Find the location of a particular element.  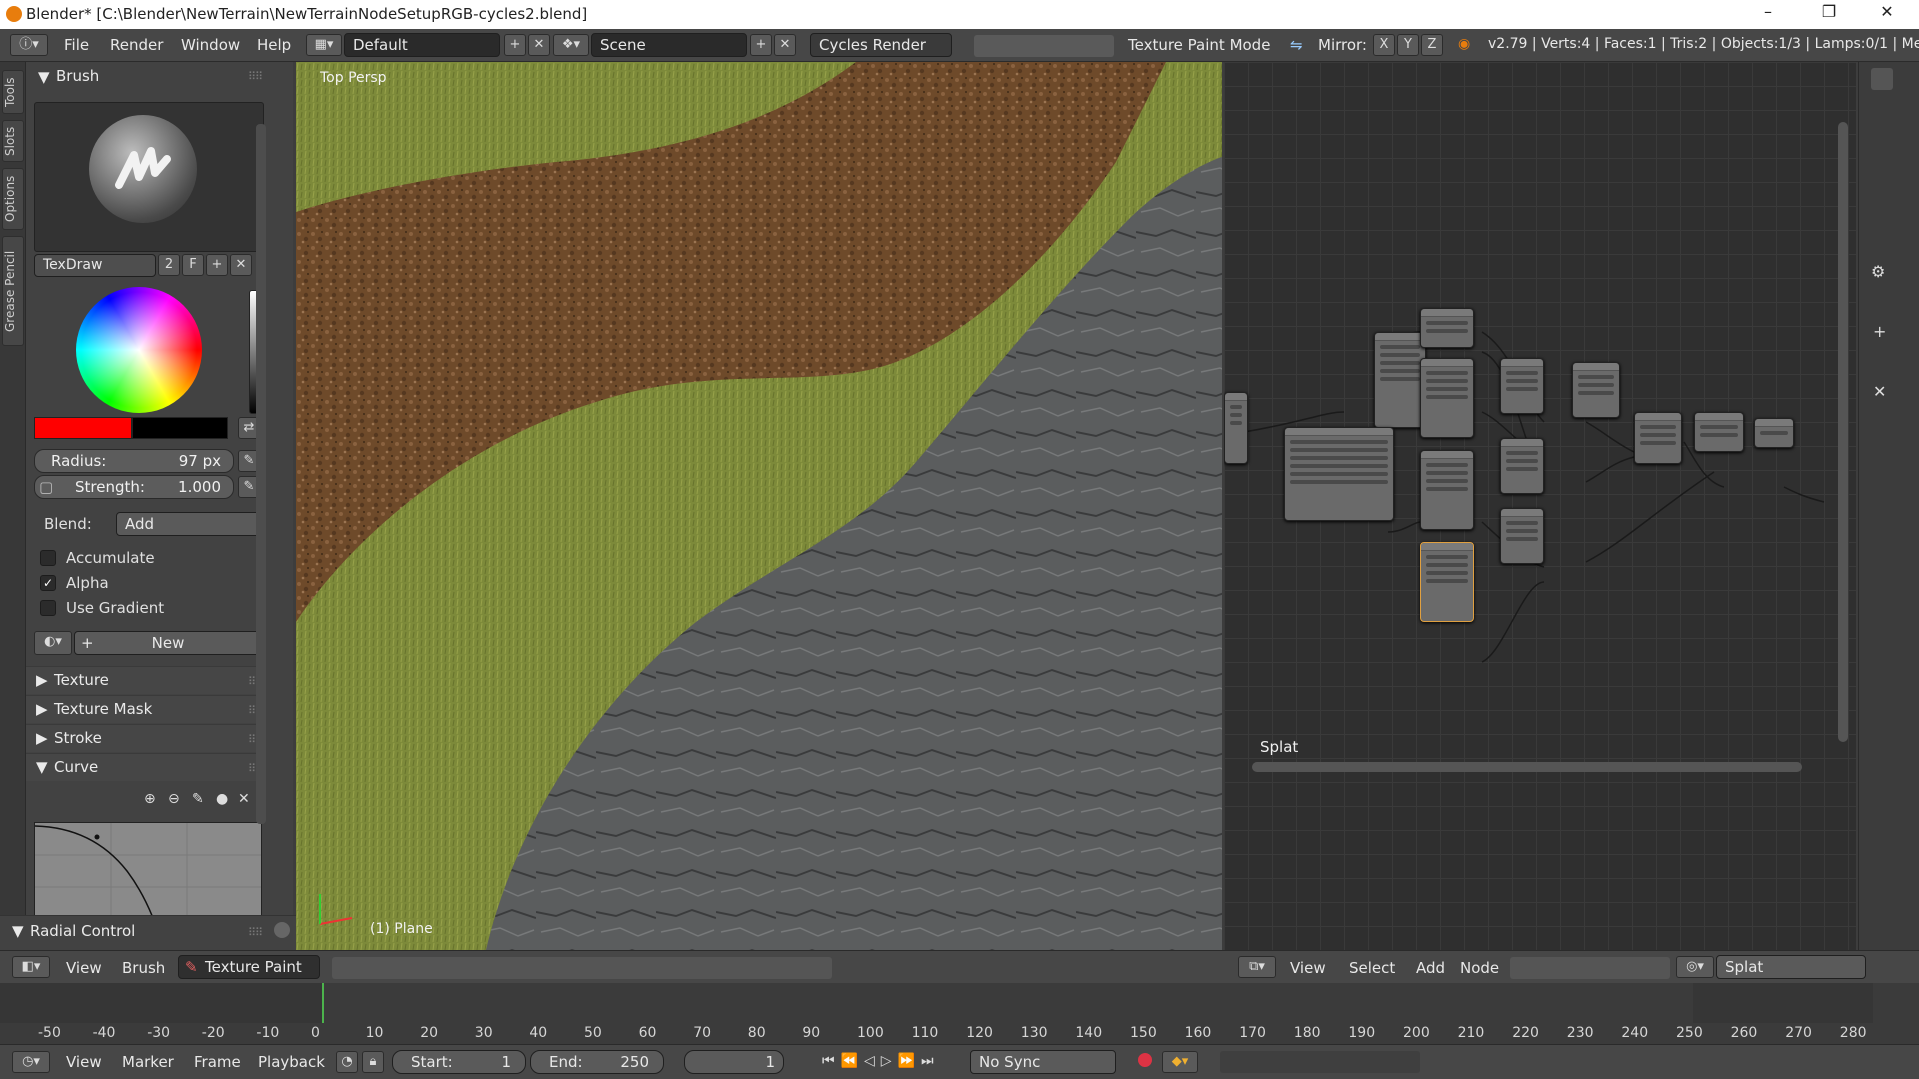

node-menu-view: View is located at coordinates (1308, 968).